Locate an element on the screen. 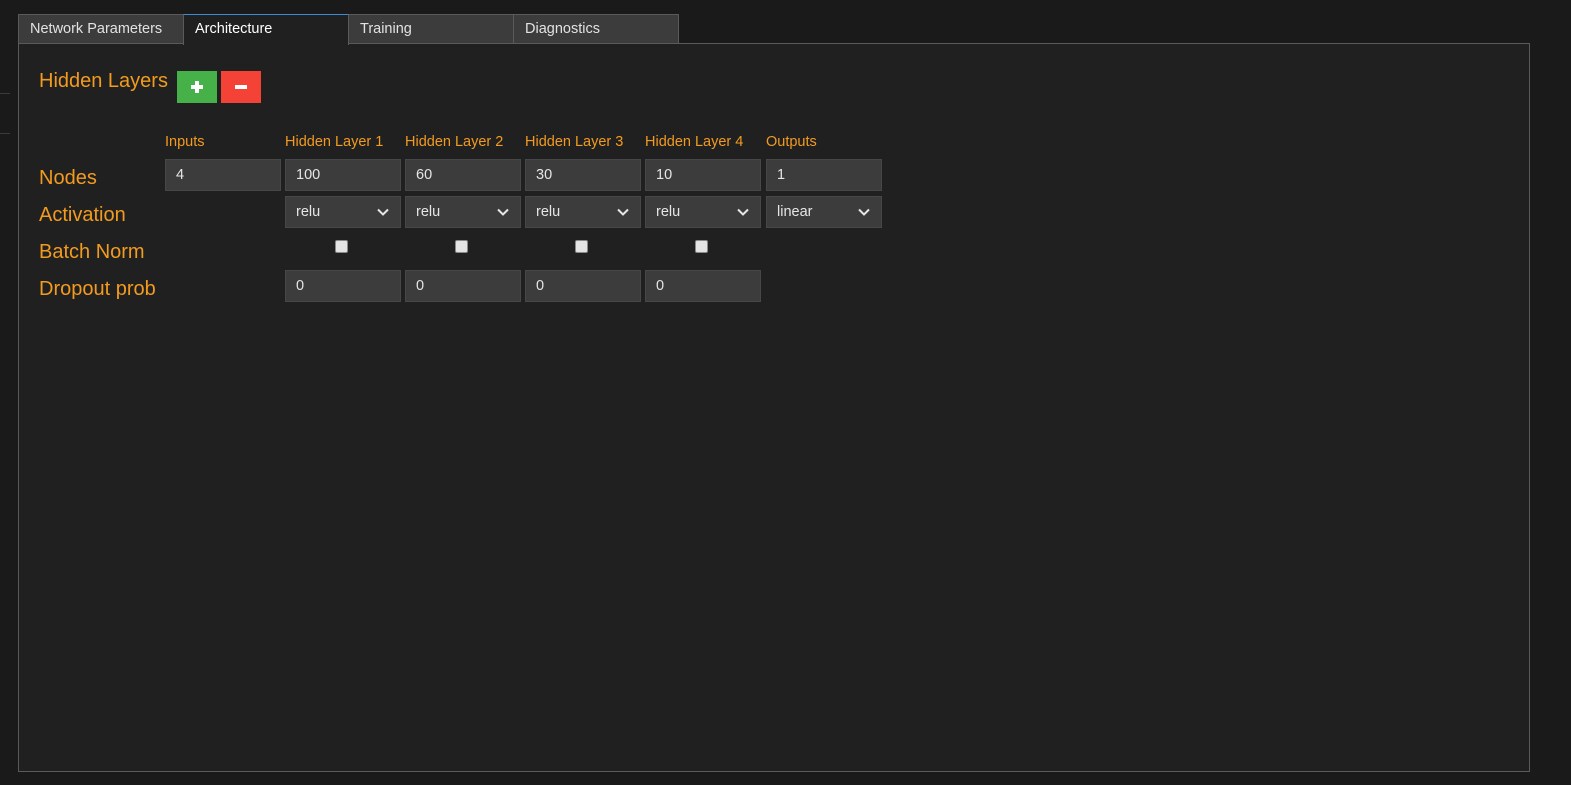  remove-layer-button is located at coordinates (241, 87).